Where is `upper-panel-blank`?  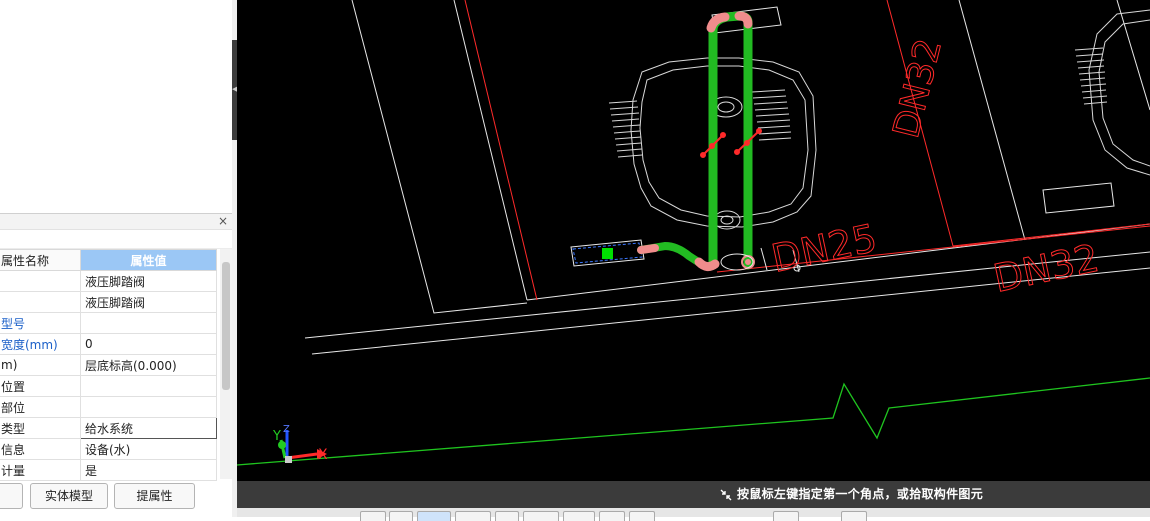 upper-panel-blank is located at coordinates (116, 106).